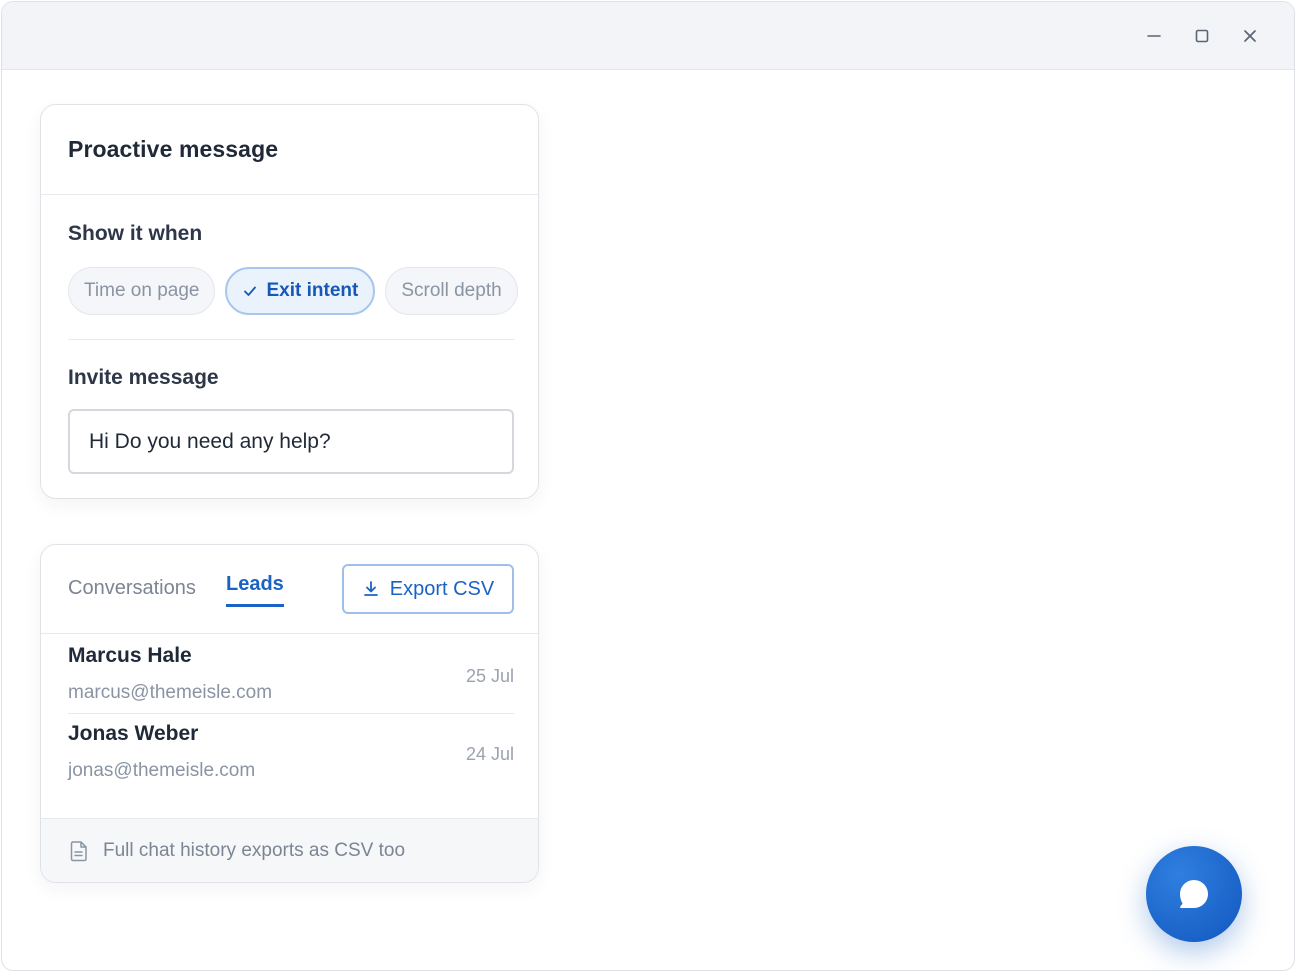 This screenshot has height=972, width=1296. I want to click on lead-row: Marcus Hale marcus@themeisle.com 25 Jul, so click(291, 675).